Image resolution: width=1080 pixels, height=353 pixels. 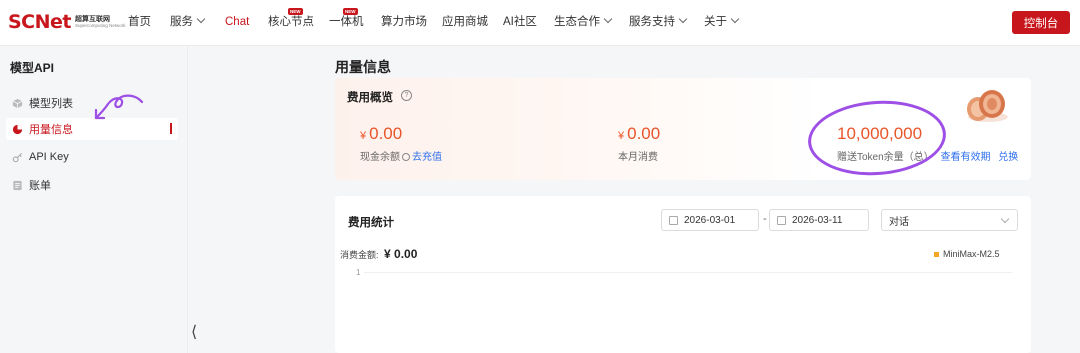 What do you see at coordinates (92, 157) in the screenshot?
I see `sidebar-item-api-key: API Key` at bounding box center [92, 157].